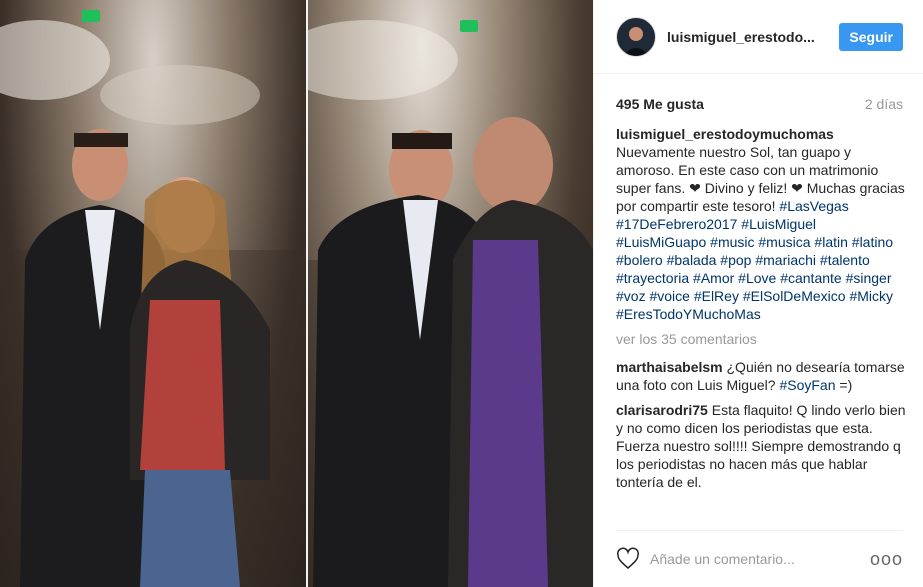 This screenshot has height=587, width=923. What do you see at coordinates (662, 410) in the screenshot?
I see `comment-author: clarisarodri75` at bounding box center [662, 410].